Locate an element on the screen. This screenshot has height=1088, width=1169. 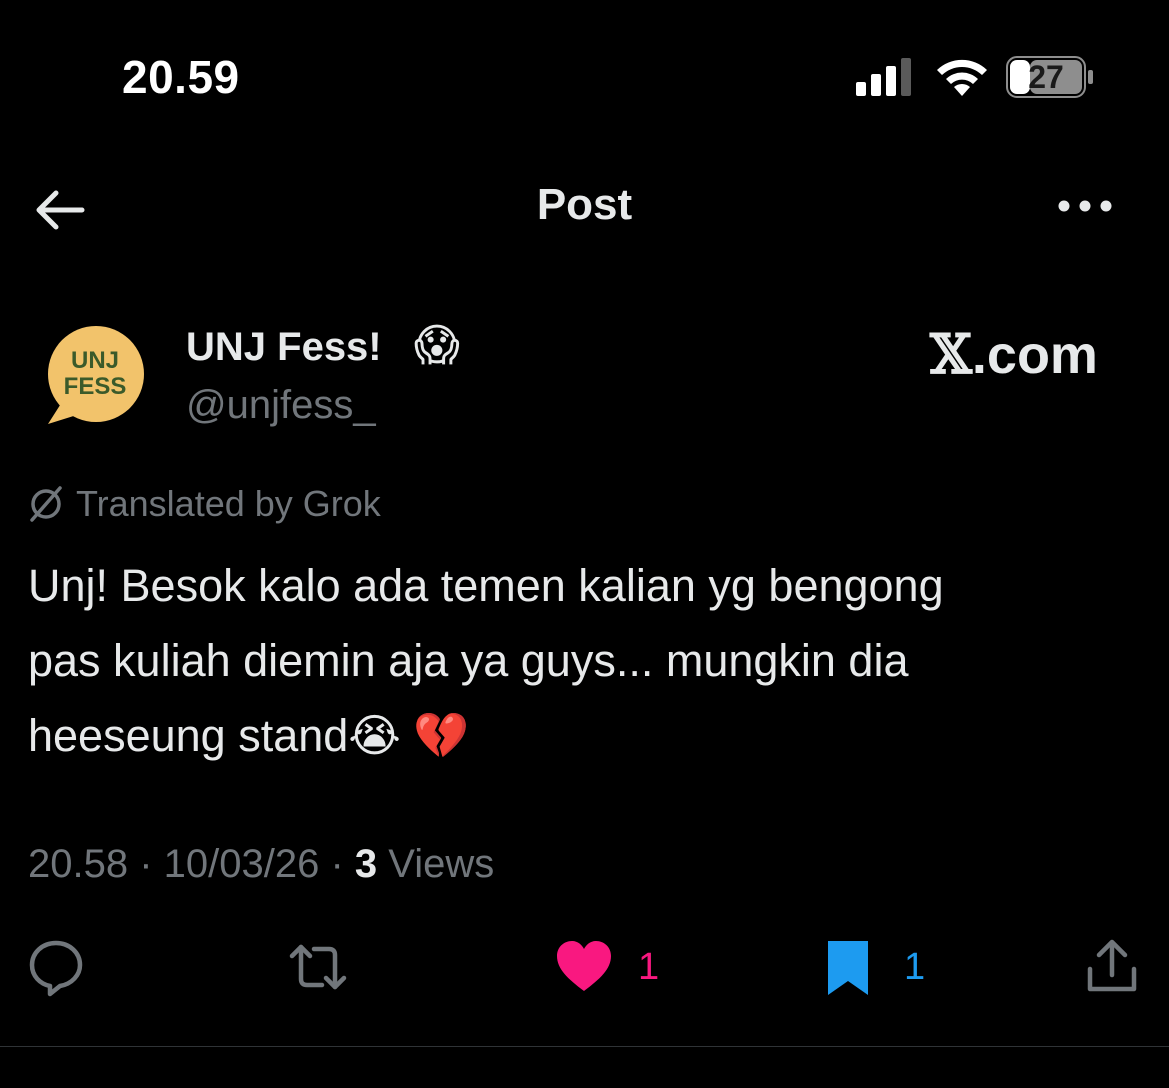
more-horizontal-icon is located at coordinates (1085, 206).